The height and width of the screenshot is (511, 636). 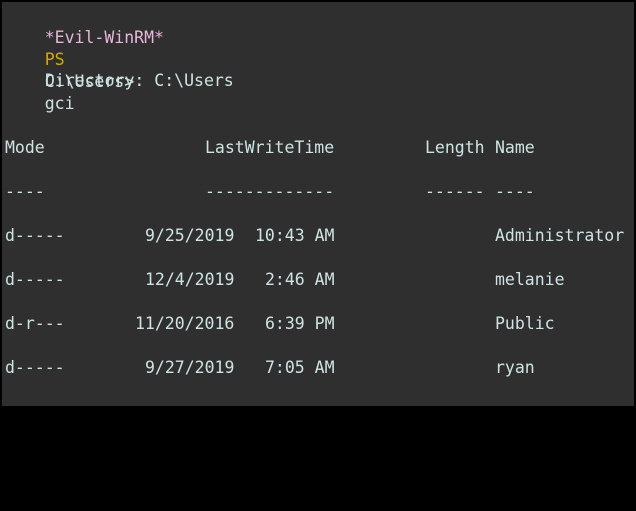 I want to click on table-row: d----- 9/27/2019 7:05 AM ryan, so click(x=270, y=368).